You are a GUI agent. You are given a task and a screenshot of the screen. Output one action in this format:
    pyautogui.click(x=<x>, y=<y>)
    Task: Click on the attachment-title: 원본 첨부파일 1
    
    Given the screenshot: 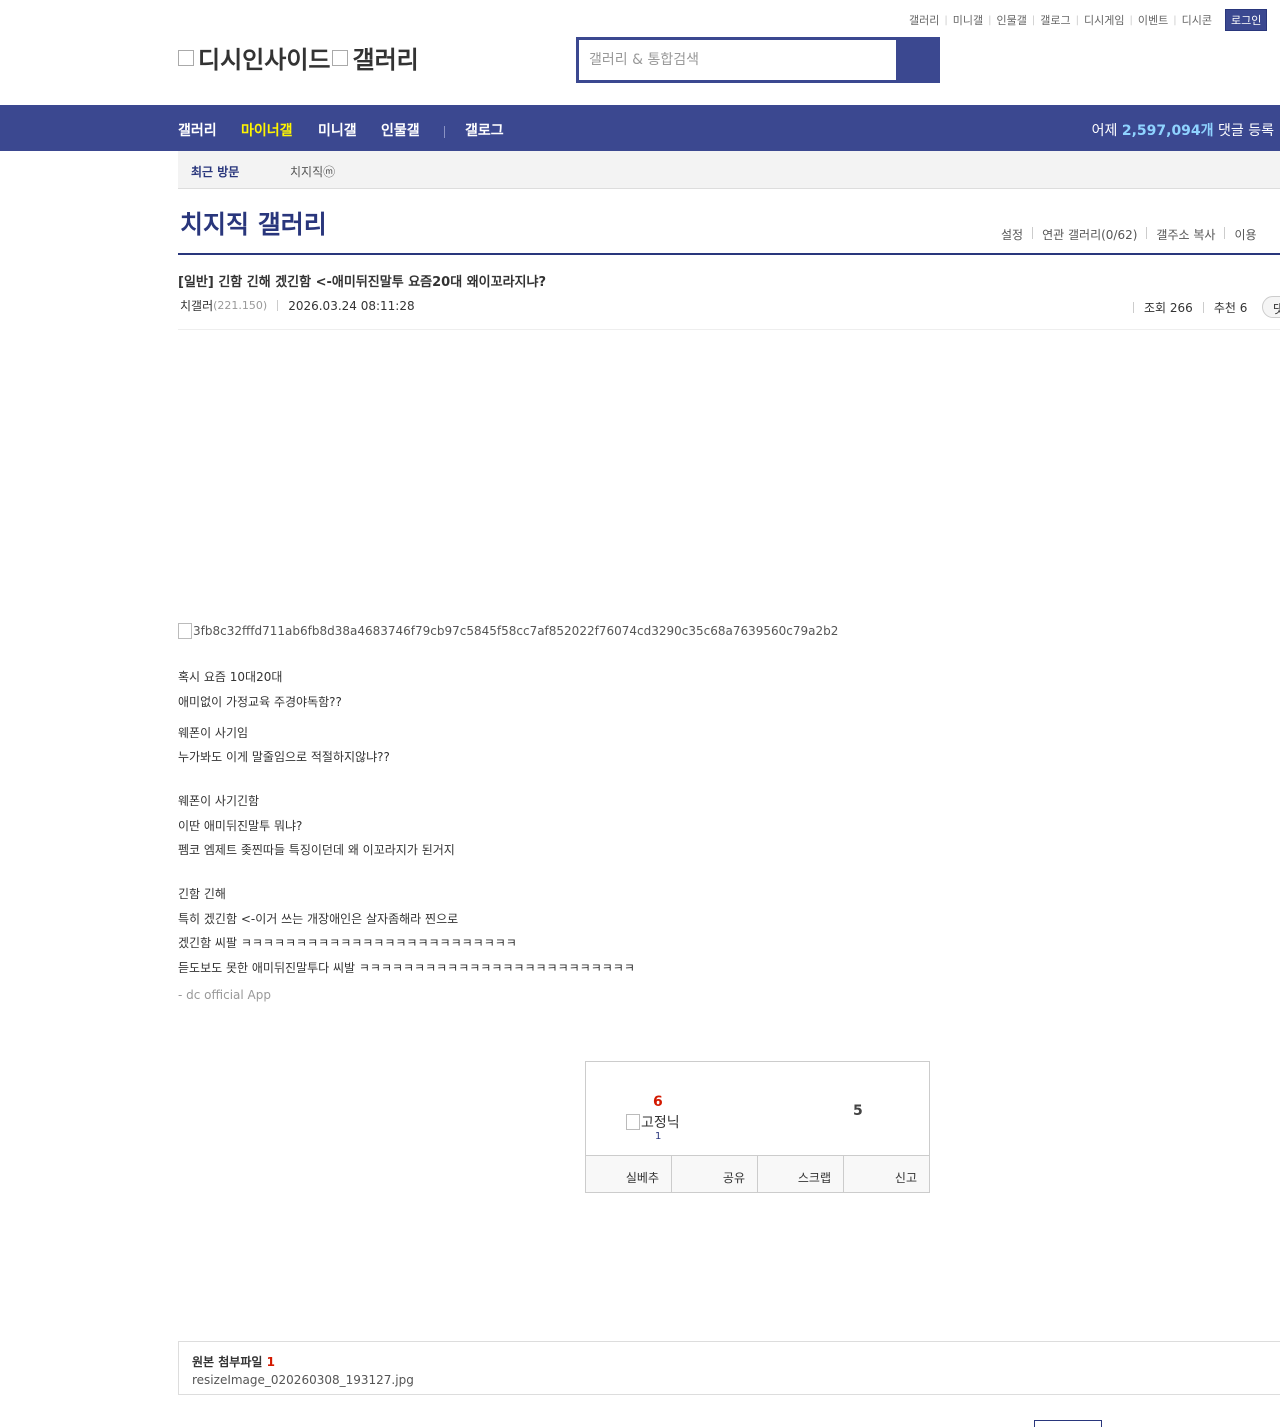 What is the action you would take?
    pyautogui.click(x=233, y=1361)
    